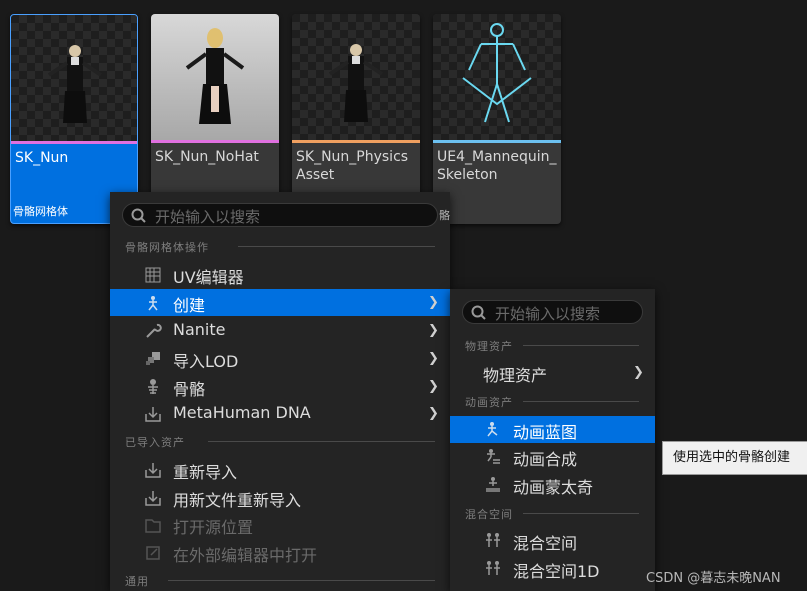 Image resolution: width=807 pixels, height=591 pixels. What do you see at coordinates (242, 412) in the screenshot?
I see `menu-item-label: MetaHuman DNA` at bounding box center [242, 412].